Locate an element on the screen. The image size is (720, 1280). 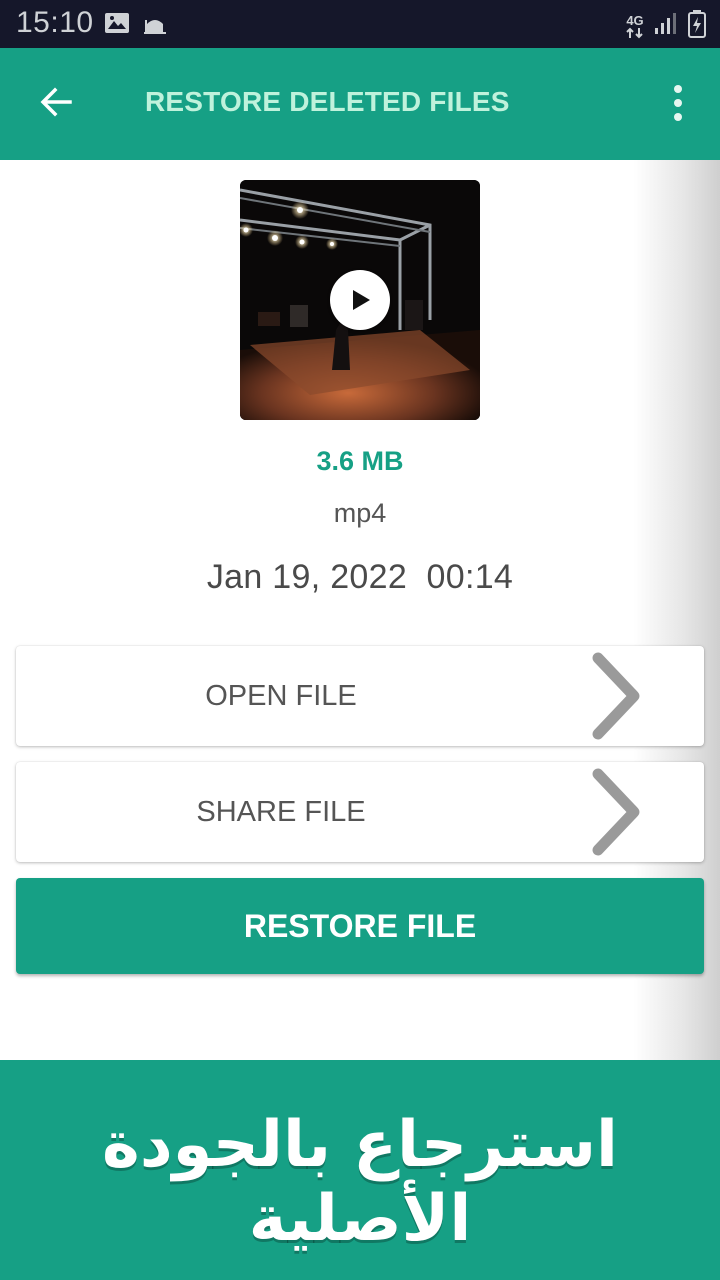
arrow-back-icon is located at coordinates (56, 102).